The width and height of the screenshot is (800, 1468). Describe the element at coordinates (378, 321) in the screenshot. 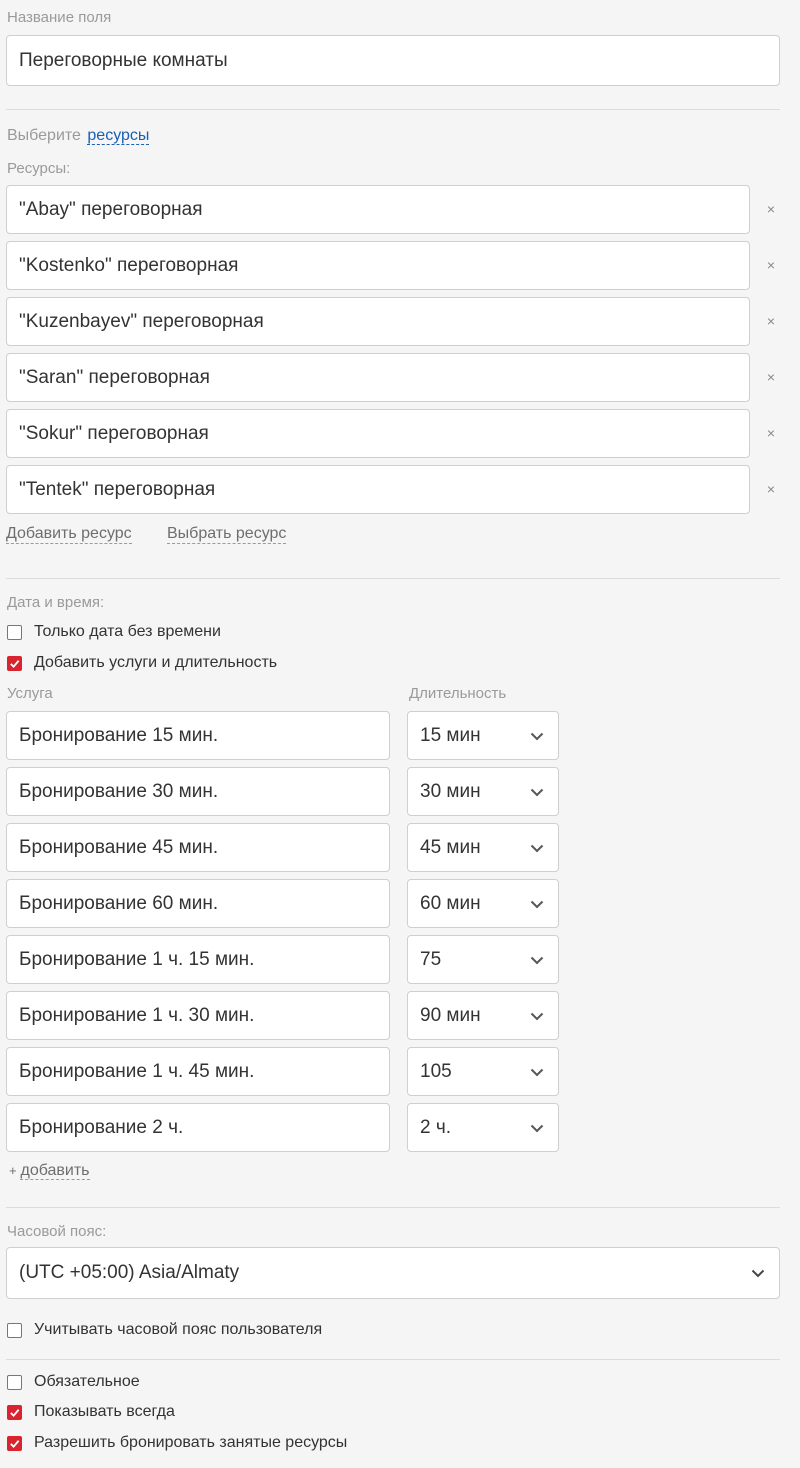

I see `resource-input: "Kuzenbayev" переговорная` at that location.